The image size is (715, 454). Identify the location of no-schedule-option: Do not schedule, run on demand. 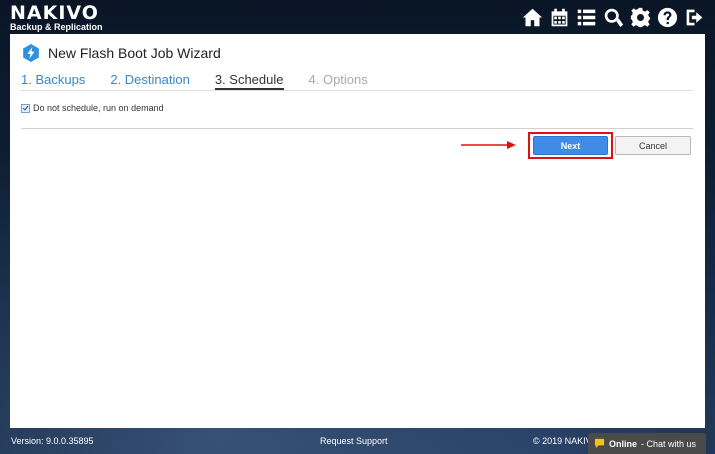
(92, 108).